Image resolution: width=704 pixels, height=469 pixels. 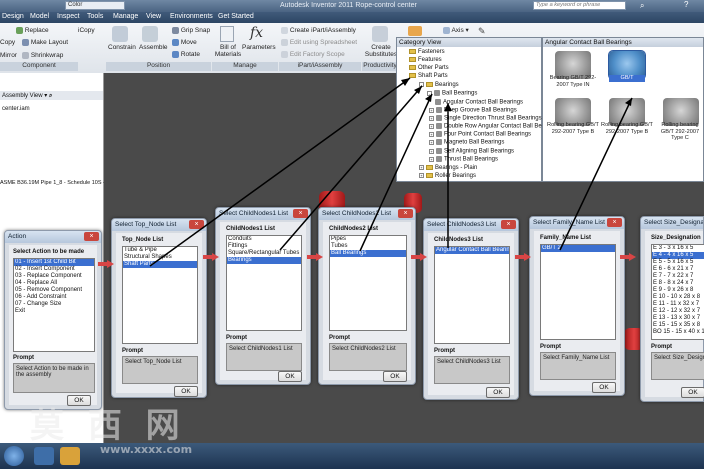 What do you see at coordinates (108, 426) in the screenshot?
I see `watermark: 莫 西 网` at bounding box center [108, 426].